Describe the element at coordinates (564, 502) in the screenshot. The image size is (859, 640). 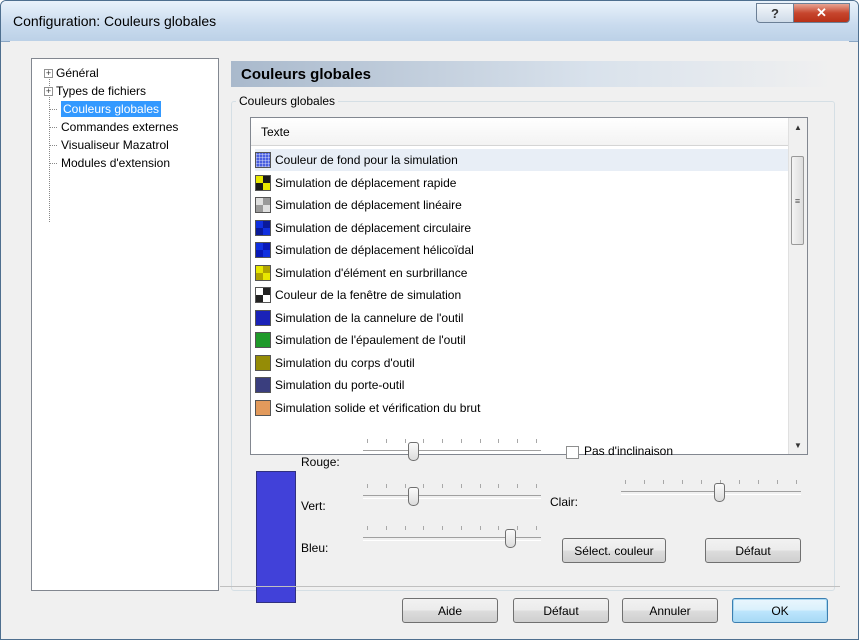
I see `brightness-label: Clair:` at that location.